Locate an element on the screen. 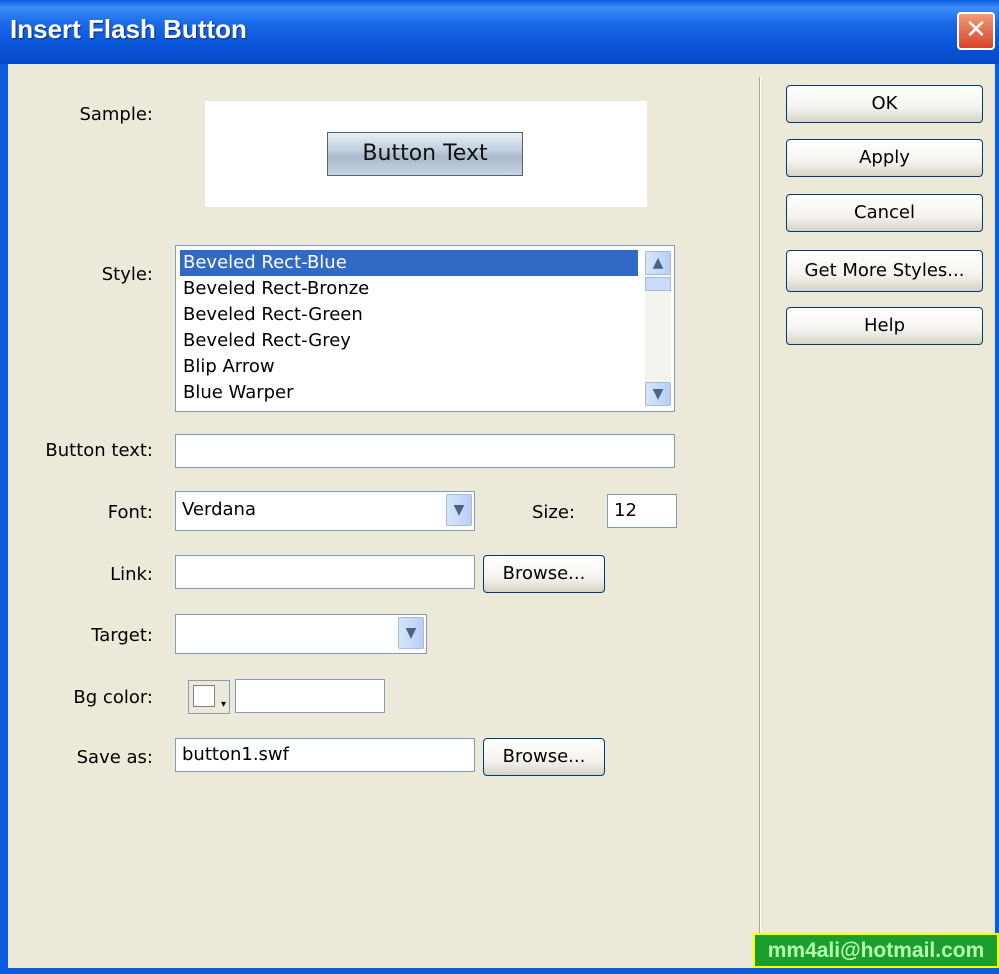 This screenshot has height=974, width=999. close-button: ✕ is located at coordinates (976, 31).